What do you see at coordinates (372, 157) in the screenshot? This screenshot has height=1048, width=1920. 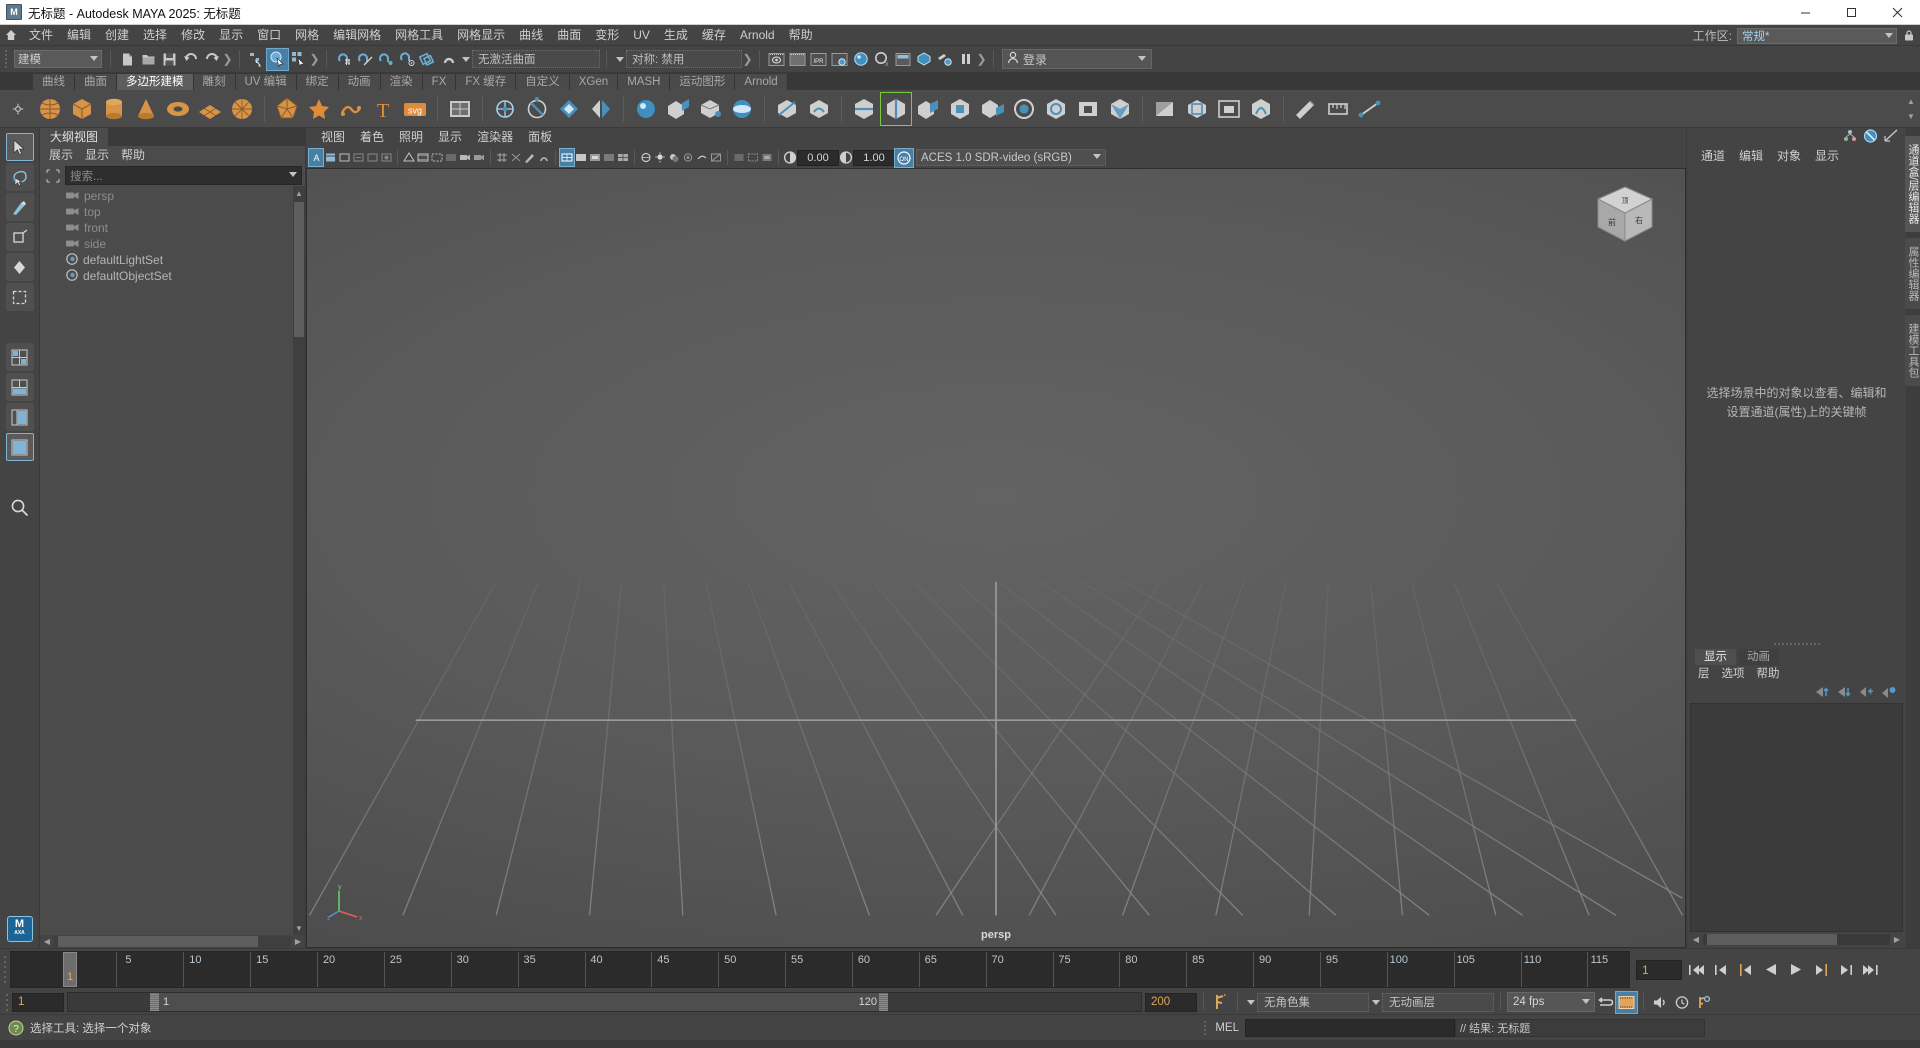 I see `grease-pencil-icon` at bounding box center [372, 157].